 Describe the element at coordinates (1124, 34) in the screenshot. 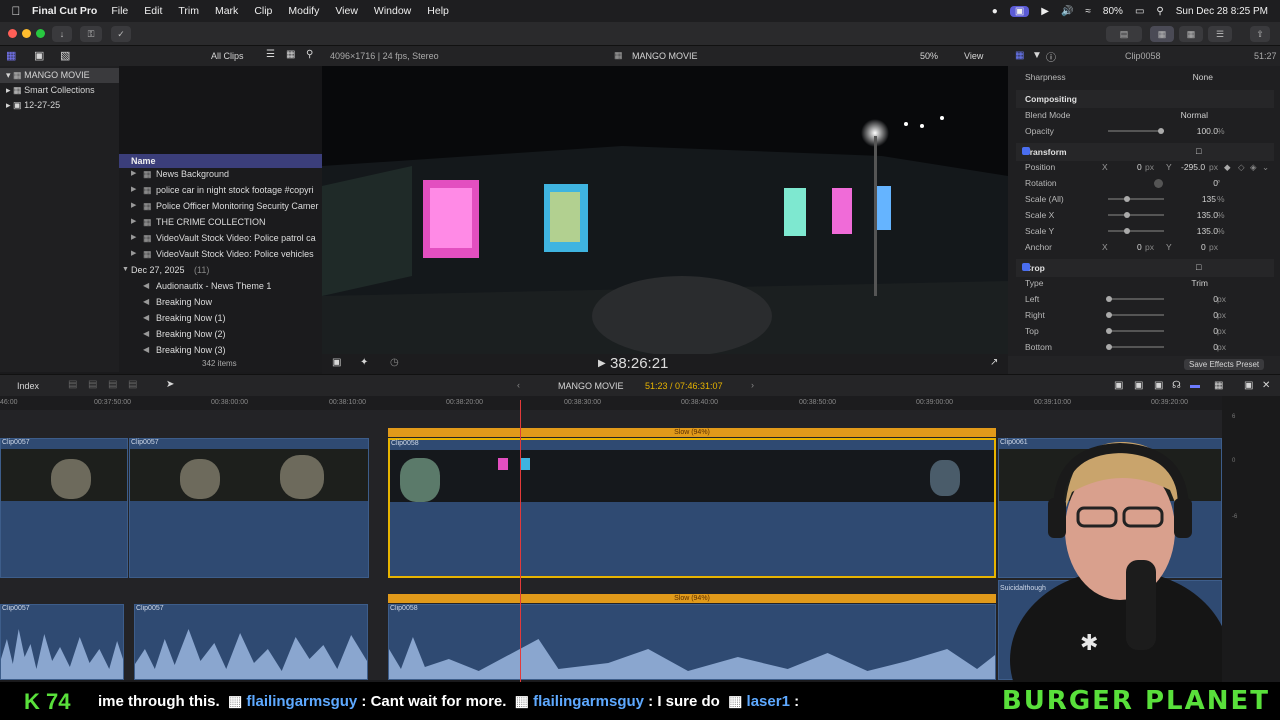

I see `workspace-icon: ▤` at that location.